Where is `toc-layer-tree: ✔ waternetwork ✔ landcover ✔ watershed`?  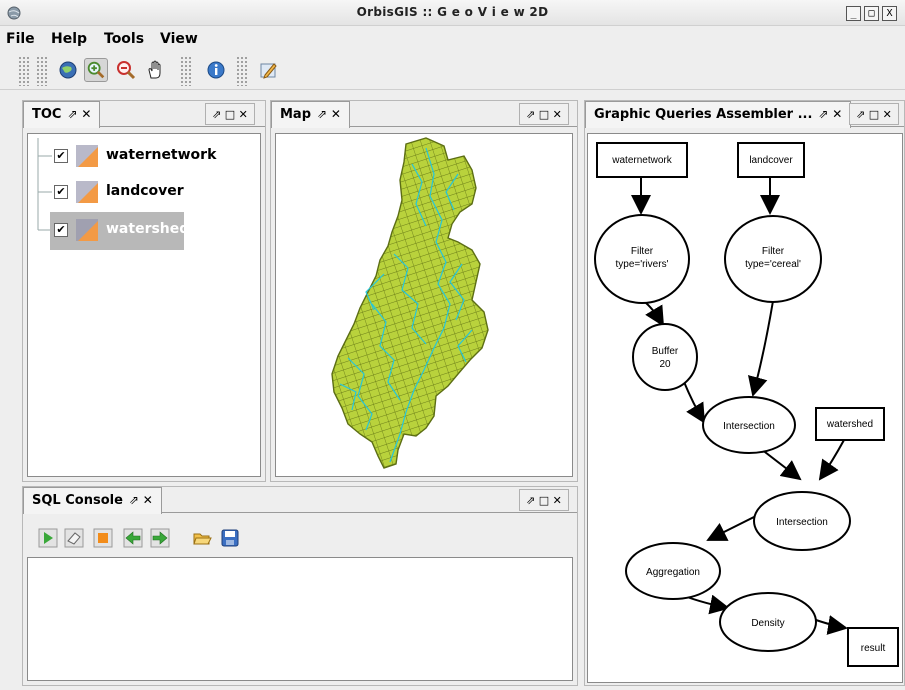 toc-layer-tree: ✔ waternetwork ✔ landcover ✔ watershed is located at coordinates (144, 305).